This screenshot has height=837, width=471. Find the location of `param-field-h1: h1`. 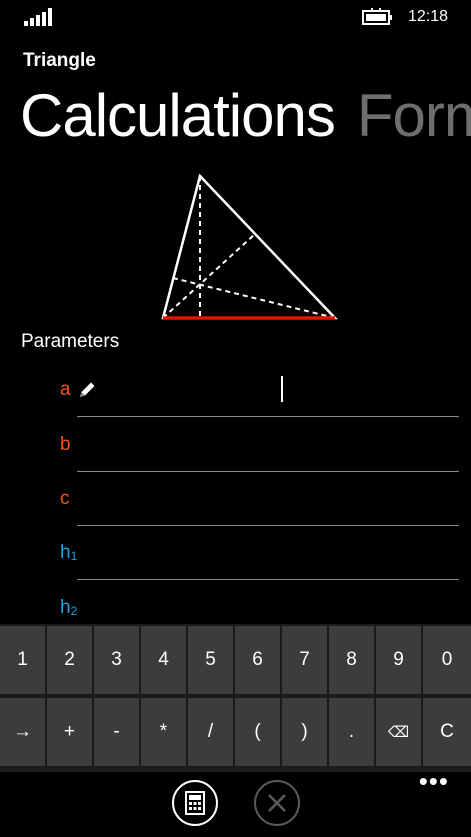

param-field-h1: h1 is located at coordinates (235, 561).